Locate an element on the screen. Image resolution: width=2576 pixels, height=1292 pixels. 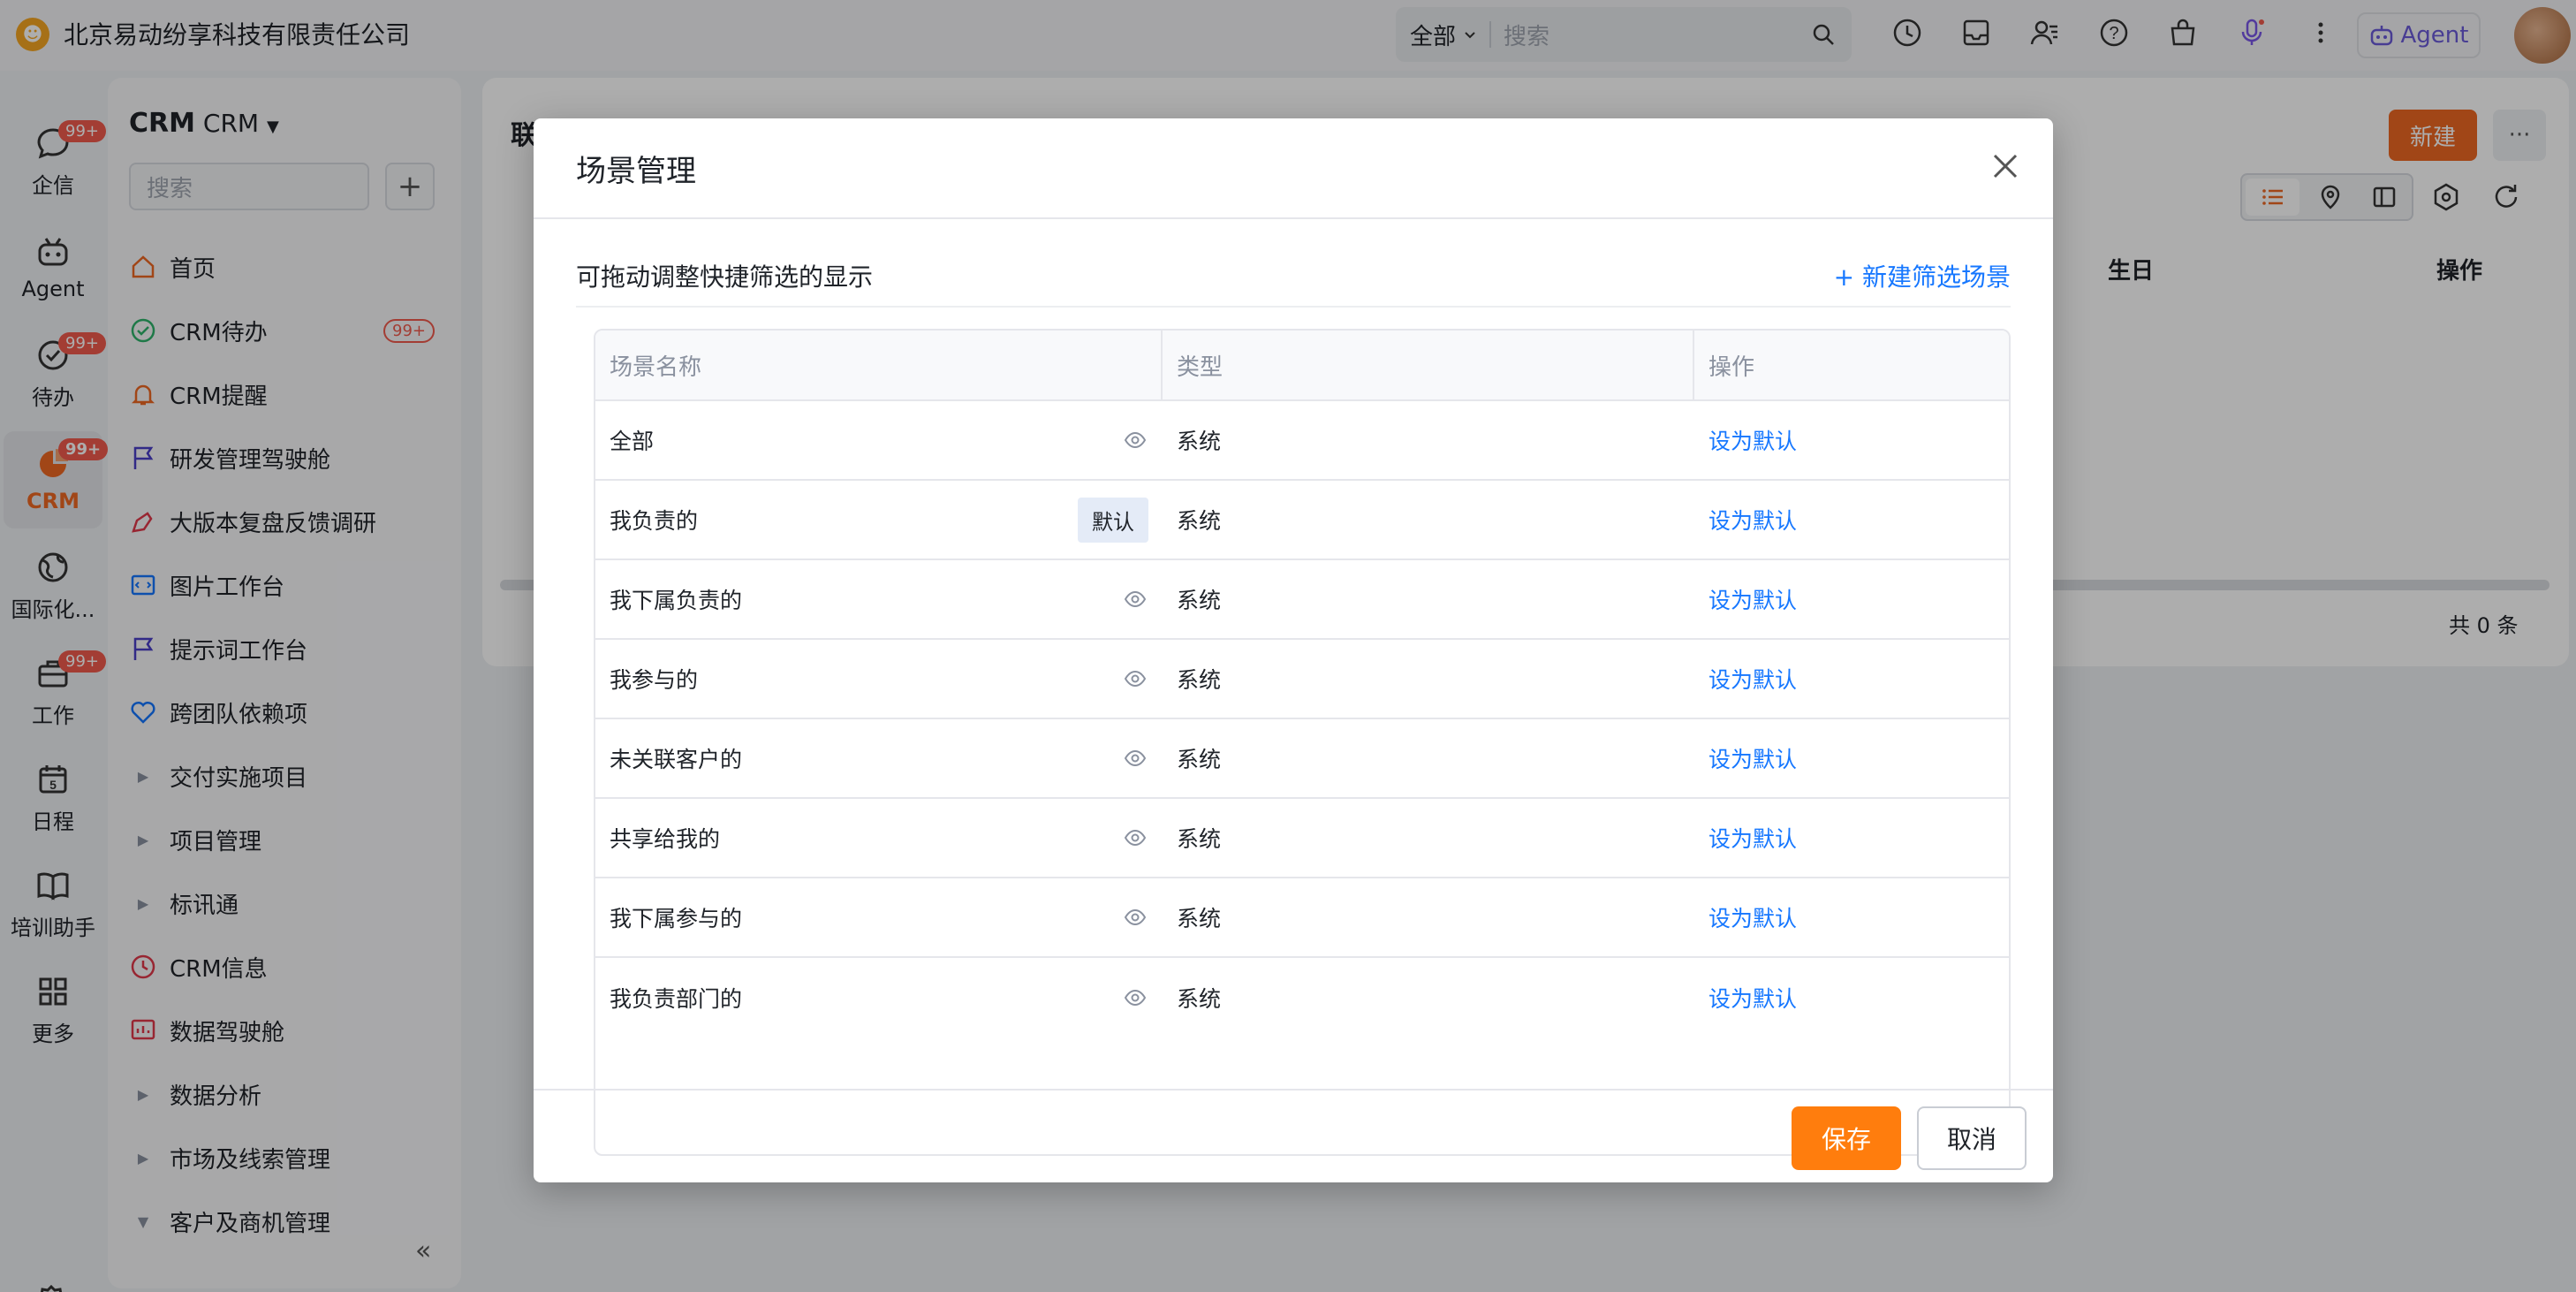
scene-name: 我负责部门的 is located at coordinates (676, 999).